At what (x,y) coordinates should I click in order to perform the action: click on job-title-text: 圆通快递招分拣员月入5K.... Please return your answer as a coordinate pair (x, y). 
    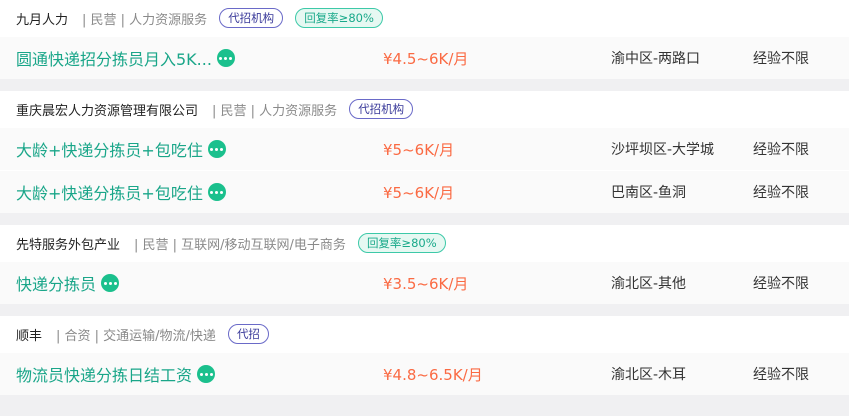
    Looking at the image, I should click on (114, 59).